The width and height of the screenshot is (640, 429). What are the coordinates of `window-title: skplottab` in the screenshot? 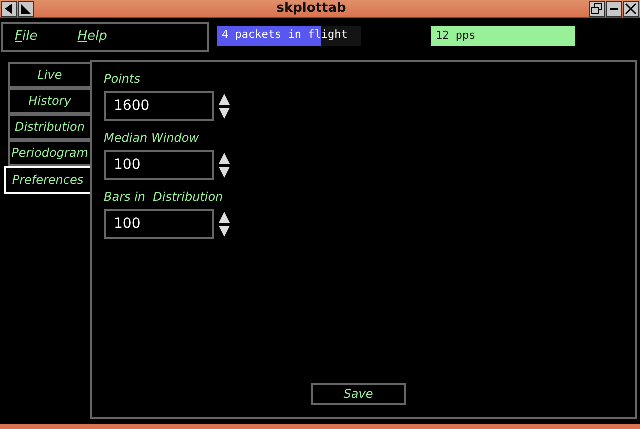 It's located at (311, 8).